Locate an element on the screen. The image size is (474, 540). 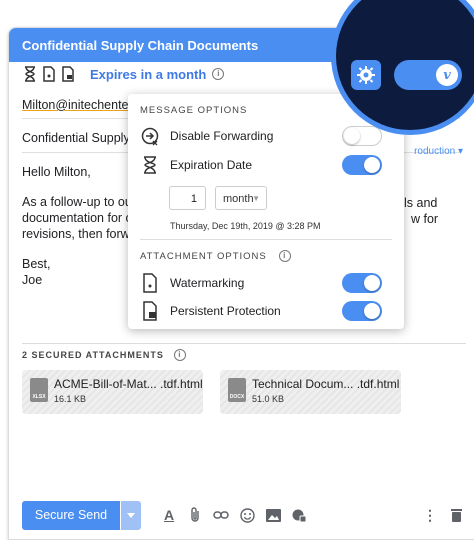
emoji-icon is located at coordinates (247, 515).